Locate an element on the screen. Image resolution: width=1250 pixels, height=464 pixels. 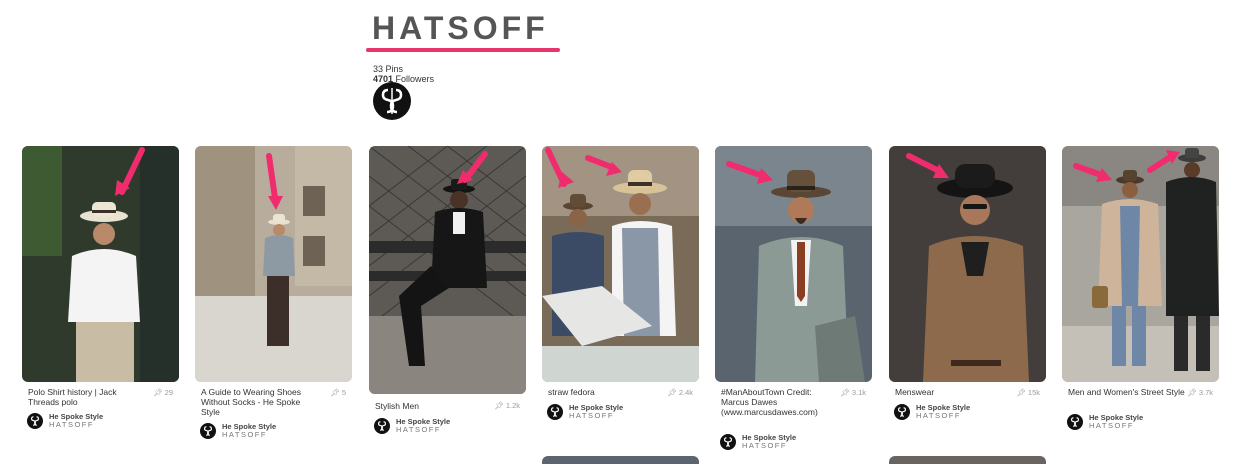
board-owner-avatar is located at coordinates (392, 101).